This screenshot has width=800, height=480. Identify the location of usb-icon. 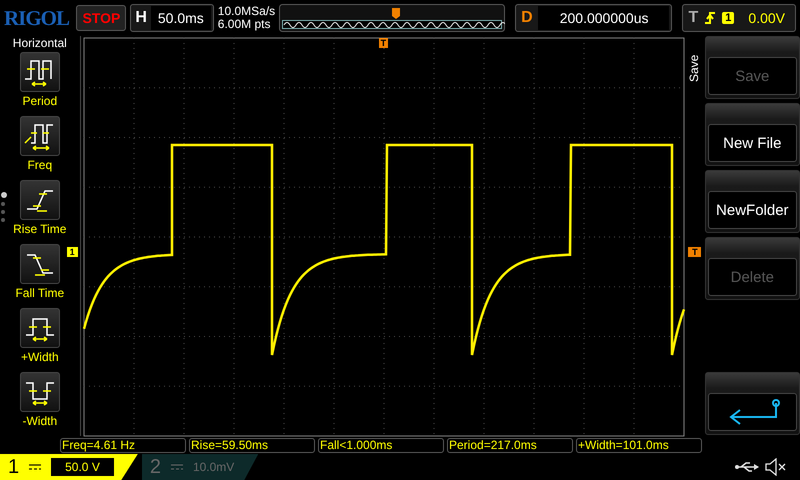
(747, 467).